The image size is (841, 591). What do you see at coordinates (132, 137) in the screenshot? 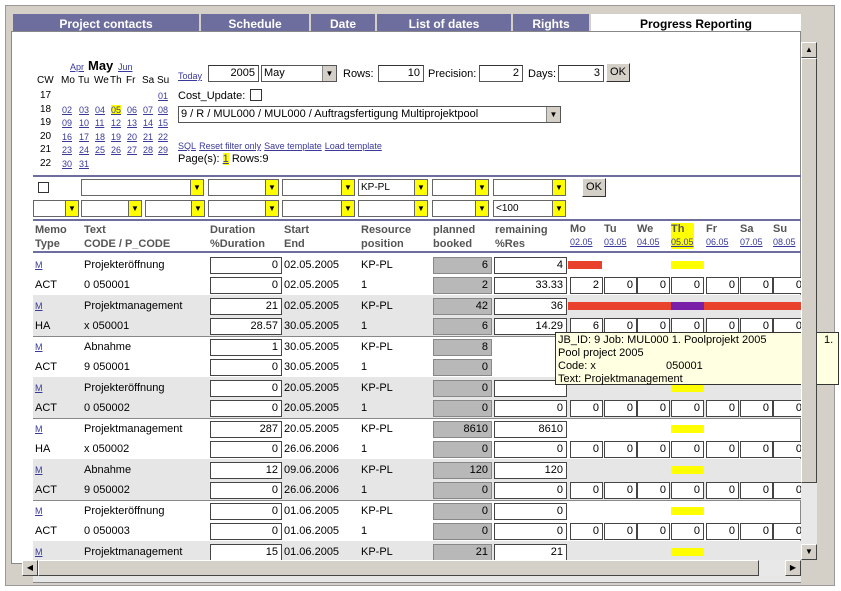
I see `calendar-day: 20` at bounding box center [132, 137].